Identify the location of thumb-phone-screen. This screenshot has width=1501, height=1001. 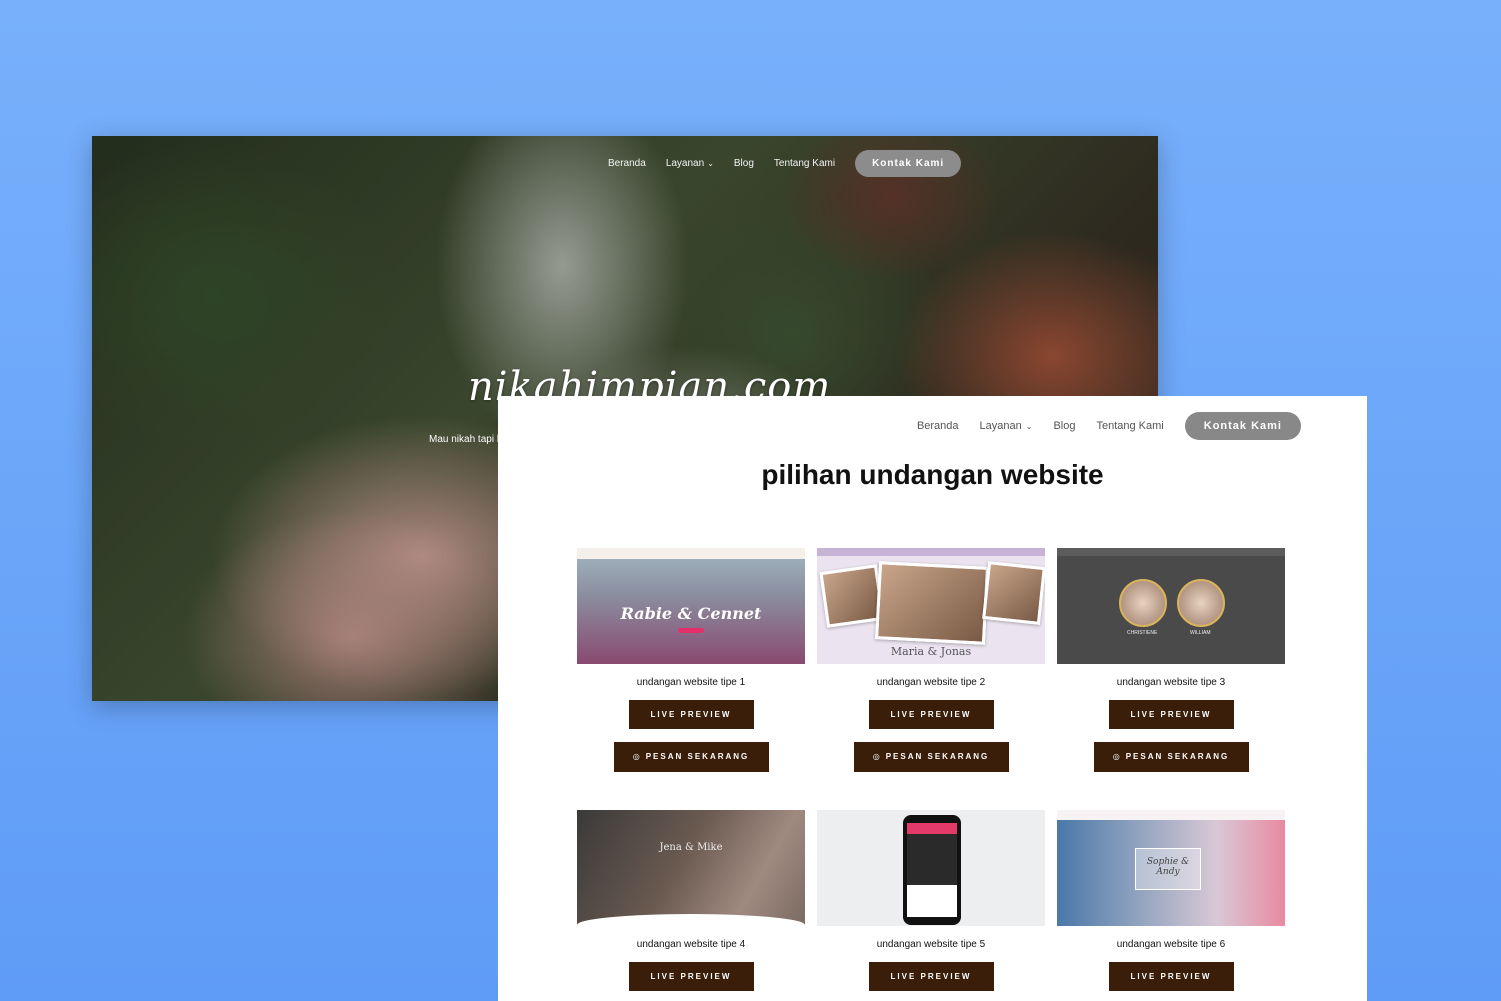
(932, 870).